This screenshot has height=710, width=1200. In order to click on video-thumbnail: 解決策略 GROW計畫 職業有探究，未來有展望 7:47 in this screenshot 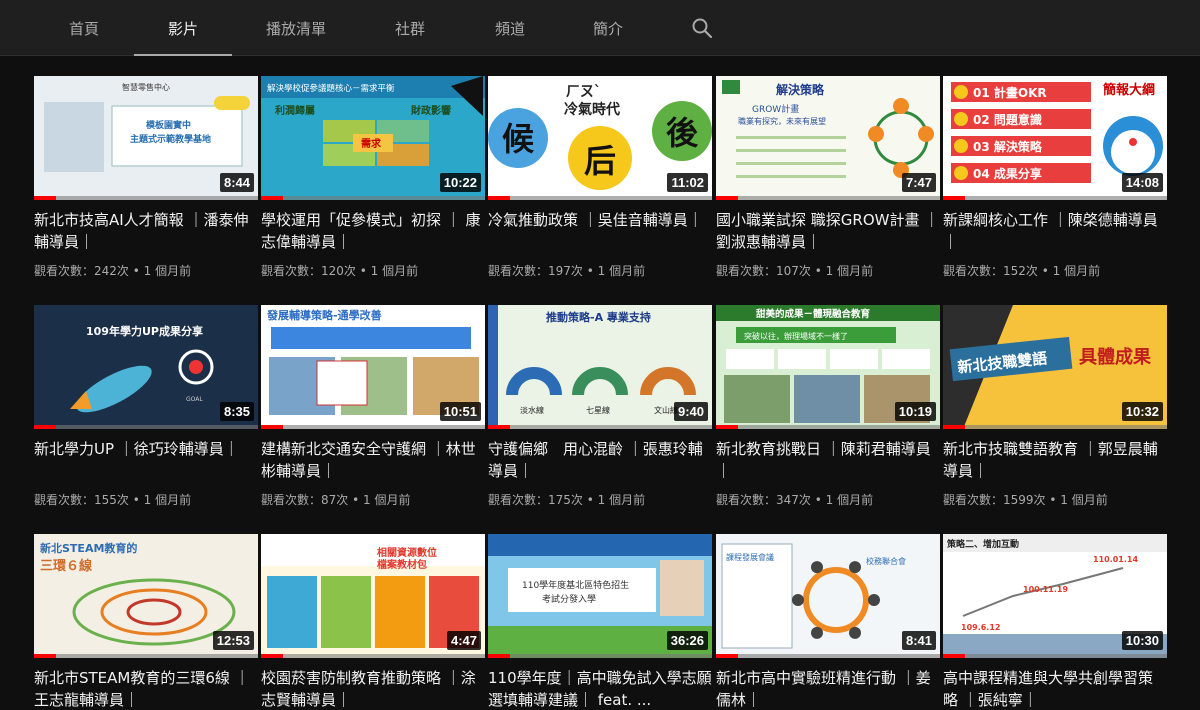, I will do `click(828, 138)`.